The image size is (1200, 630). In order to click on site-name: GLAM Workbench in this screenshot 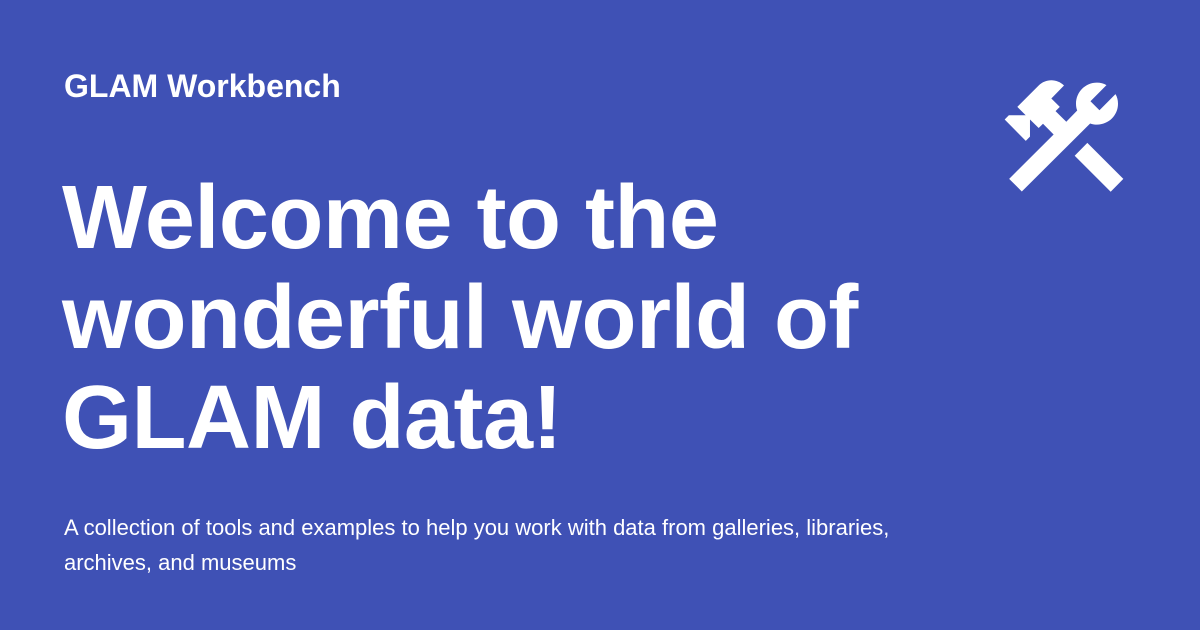, I will do `click(202, 86)`.